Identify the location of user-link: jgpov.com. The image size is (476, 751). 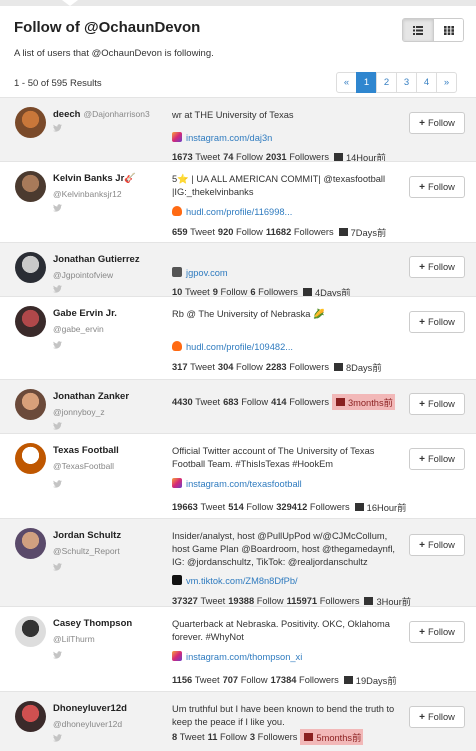
(200, 273).